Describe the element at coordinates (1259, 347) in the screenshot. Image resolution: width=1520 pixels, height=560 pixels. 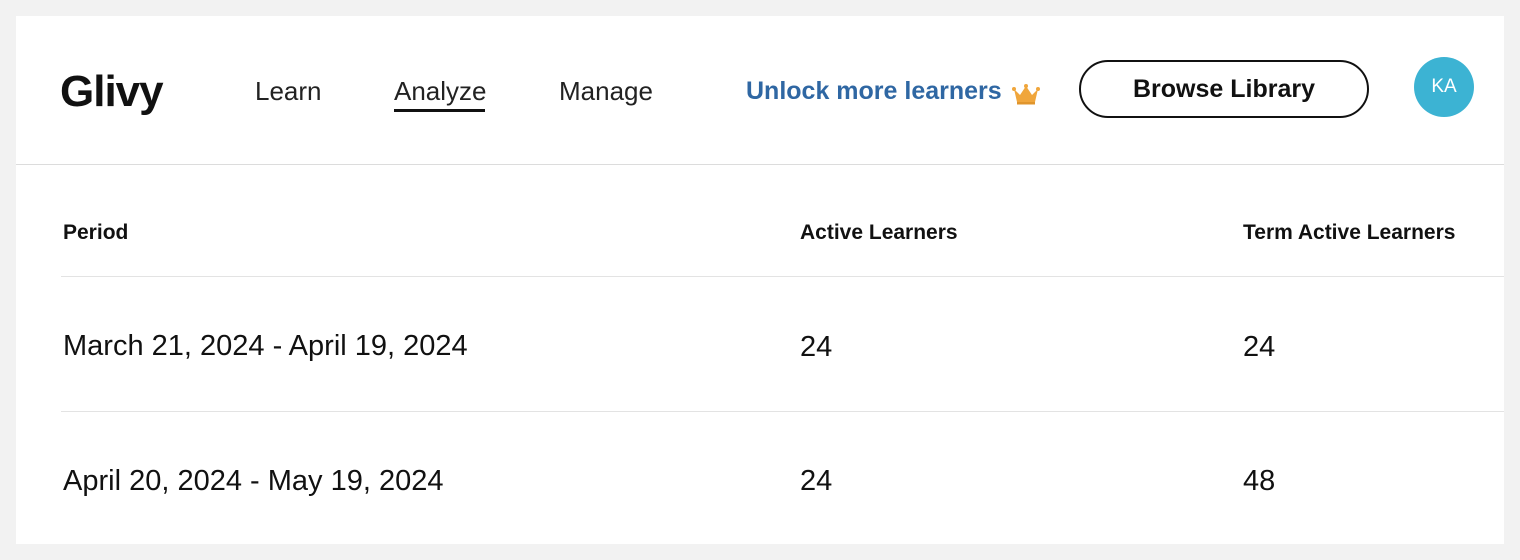
I see `term-active-learners-cell: 24` at that location.